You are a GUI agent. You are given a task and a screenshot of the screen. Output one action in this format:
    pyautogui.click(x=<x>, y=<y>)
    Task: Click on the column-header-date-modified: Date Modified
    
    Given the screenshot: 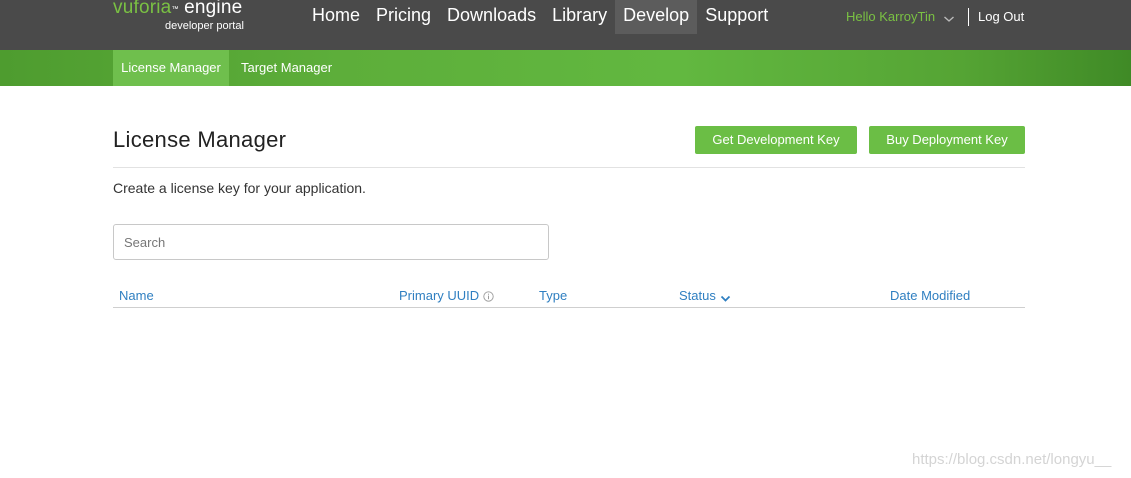 What is the action you would take?
    pyautogui.click(x=930, y=295)
    